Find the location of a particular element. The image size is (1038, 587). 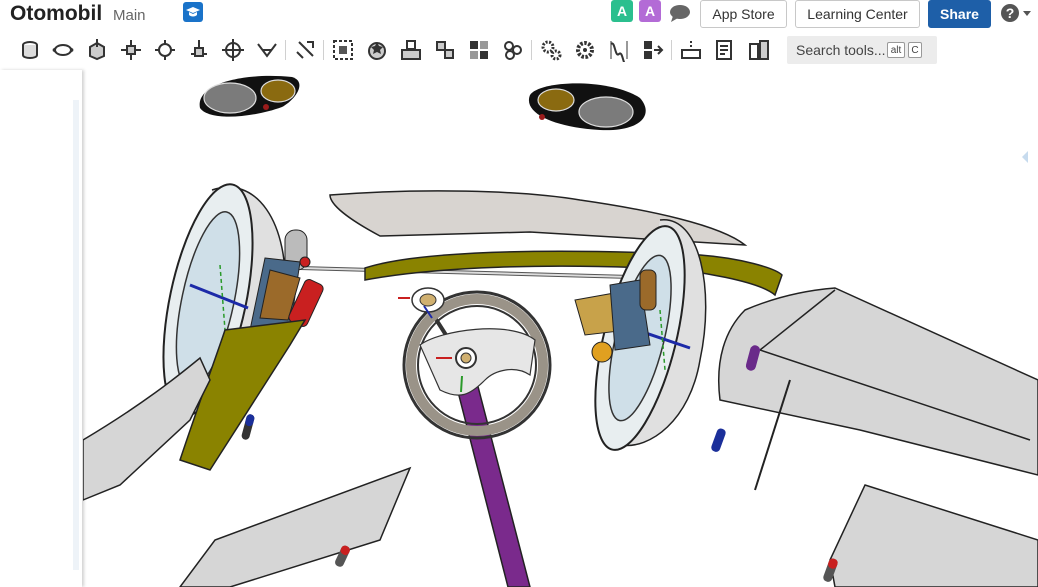

rib-tool-icon is located at coordinates (343, 50).